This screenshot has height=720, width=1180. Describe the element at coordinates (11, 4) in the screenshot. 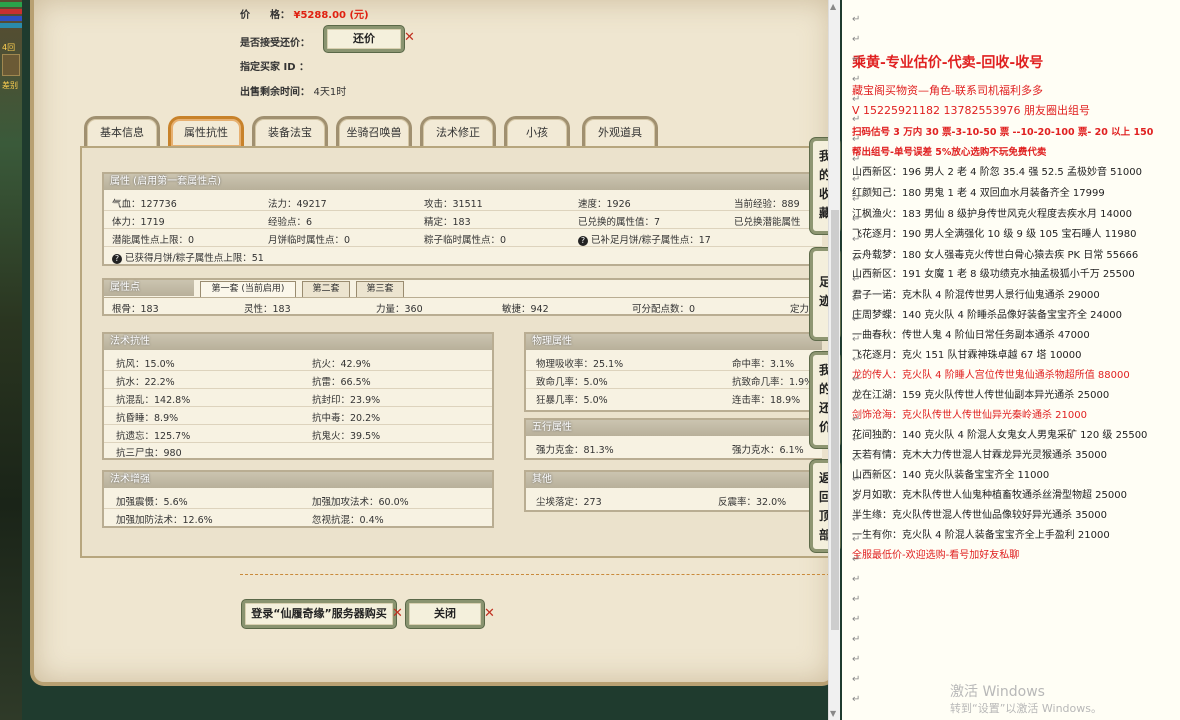

I see `hp-bar` at that location.